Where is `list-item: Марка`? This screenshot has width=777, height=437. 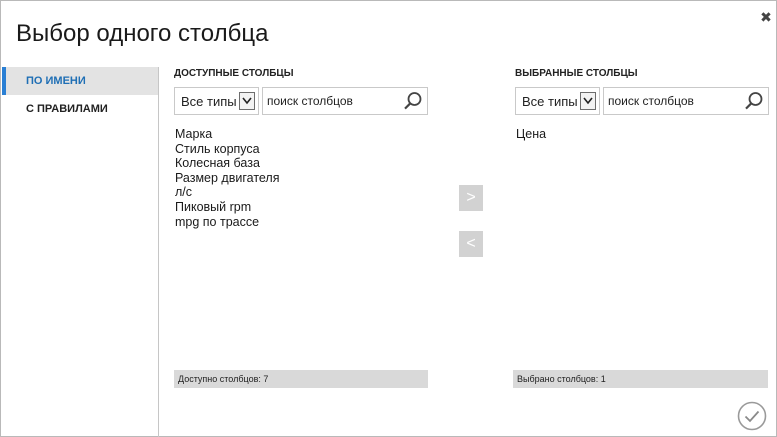 list-item: Марка is located at coordinates (227, 134).